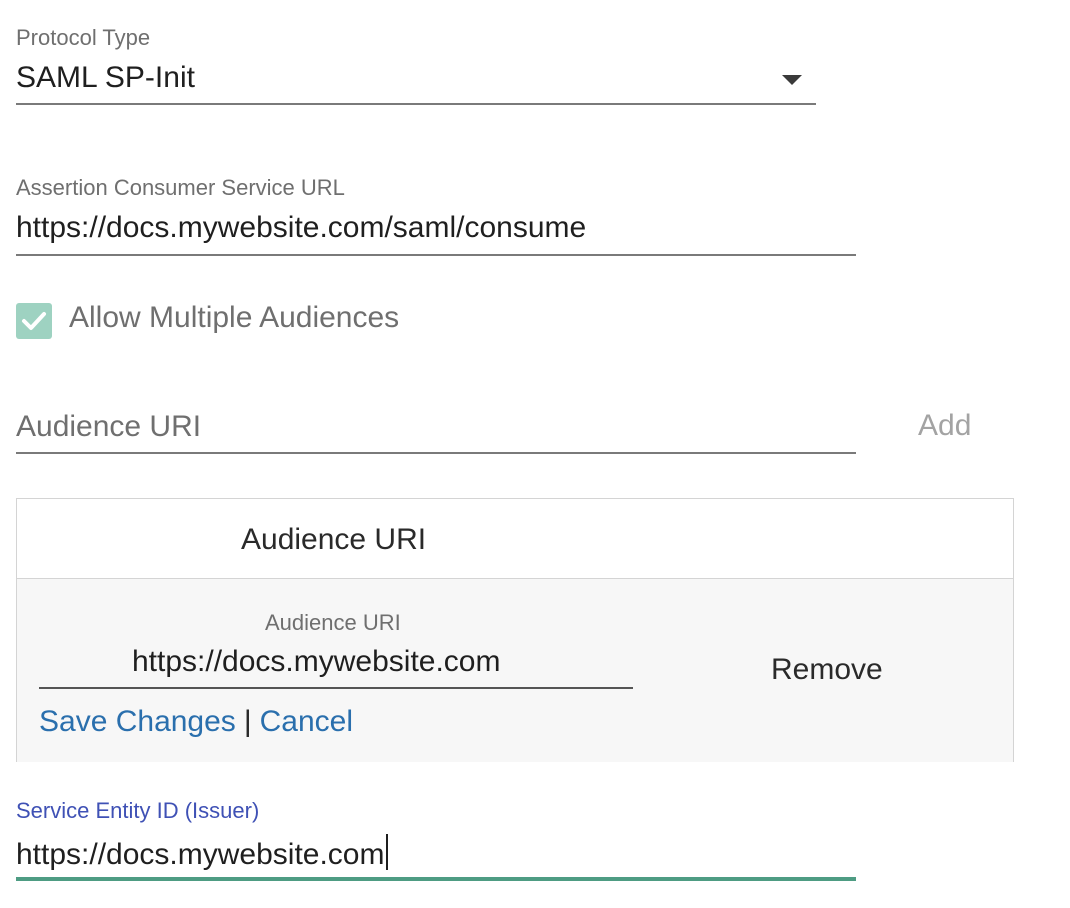  Describe the element at coordinates (316, 662) in the screenshot. I see `row-audience-uri-field: https://docs.mywebsite.com` at that location.